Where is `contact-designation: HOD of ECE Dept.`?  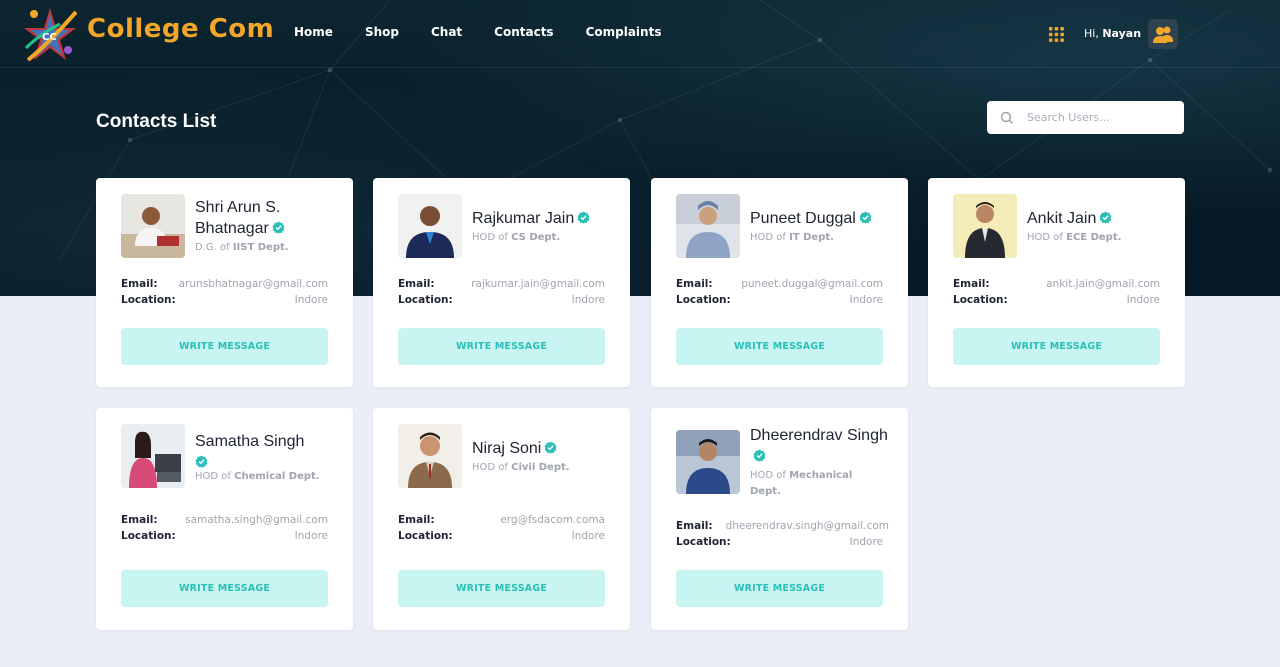
contact-designation: HOD of ECE Dept. is located at coordinates (1074, 237).